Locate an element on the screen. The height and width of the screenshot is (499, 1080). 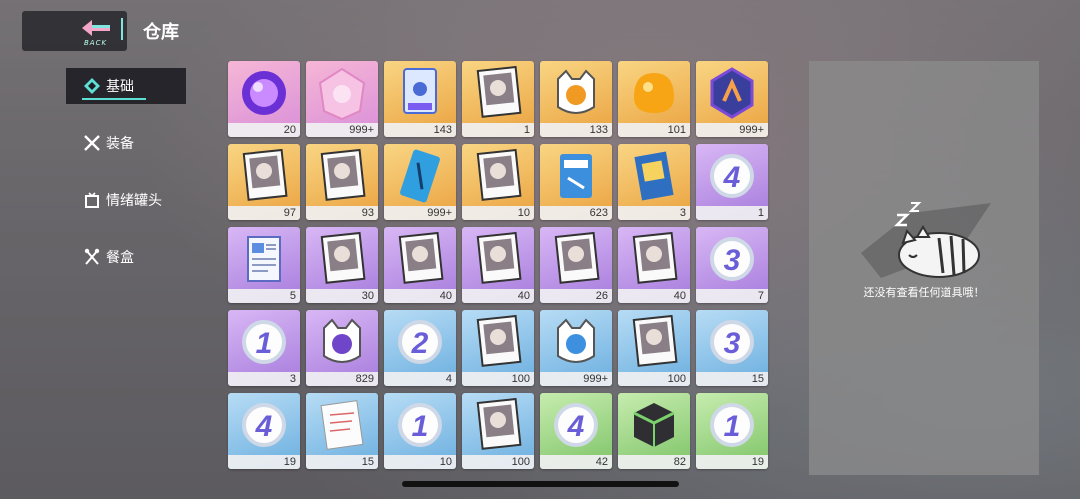
item-slot-document: 5 is located at coordinates (264, 265).